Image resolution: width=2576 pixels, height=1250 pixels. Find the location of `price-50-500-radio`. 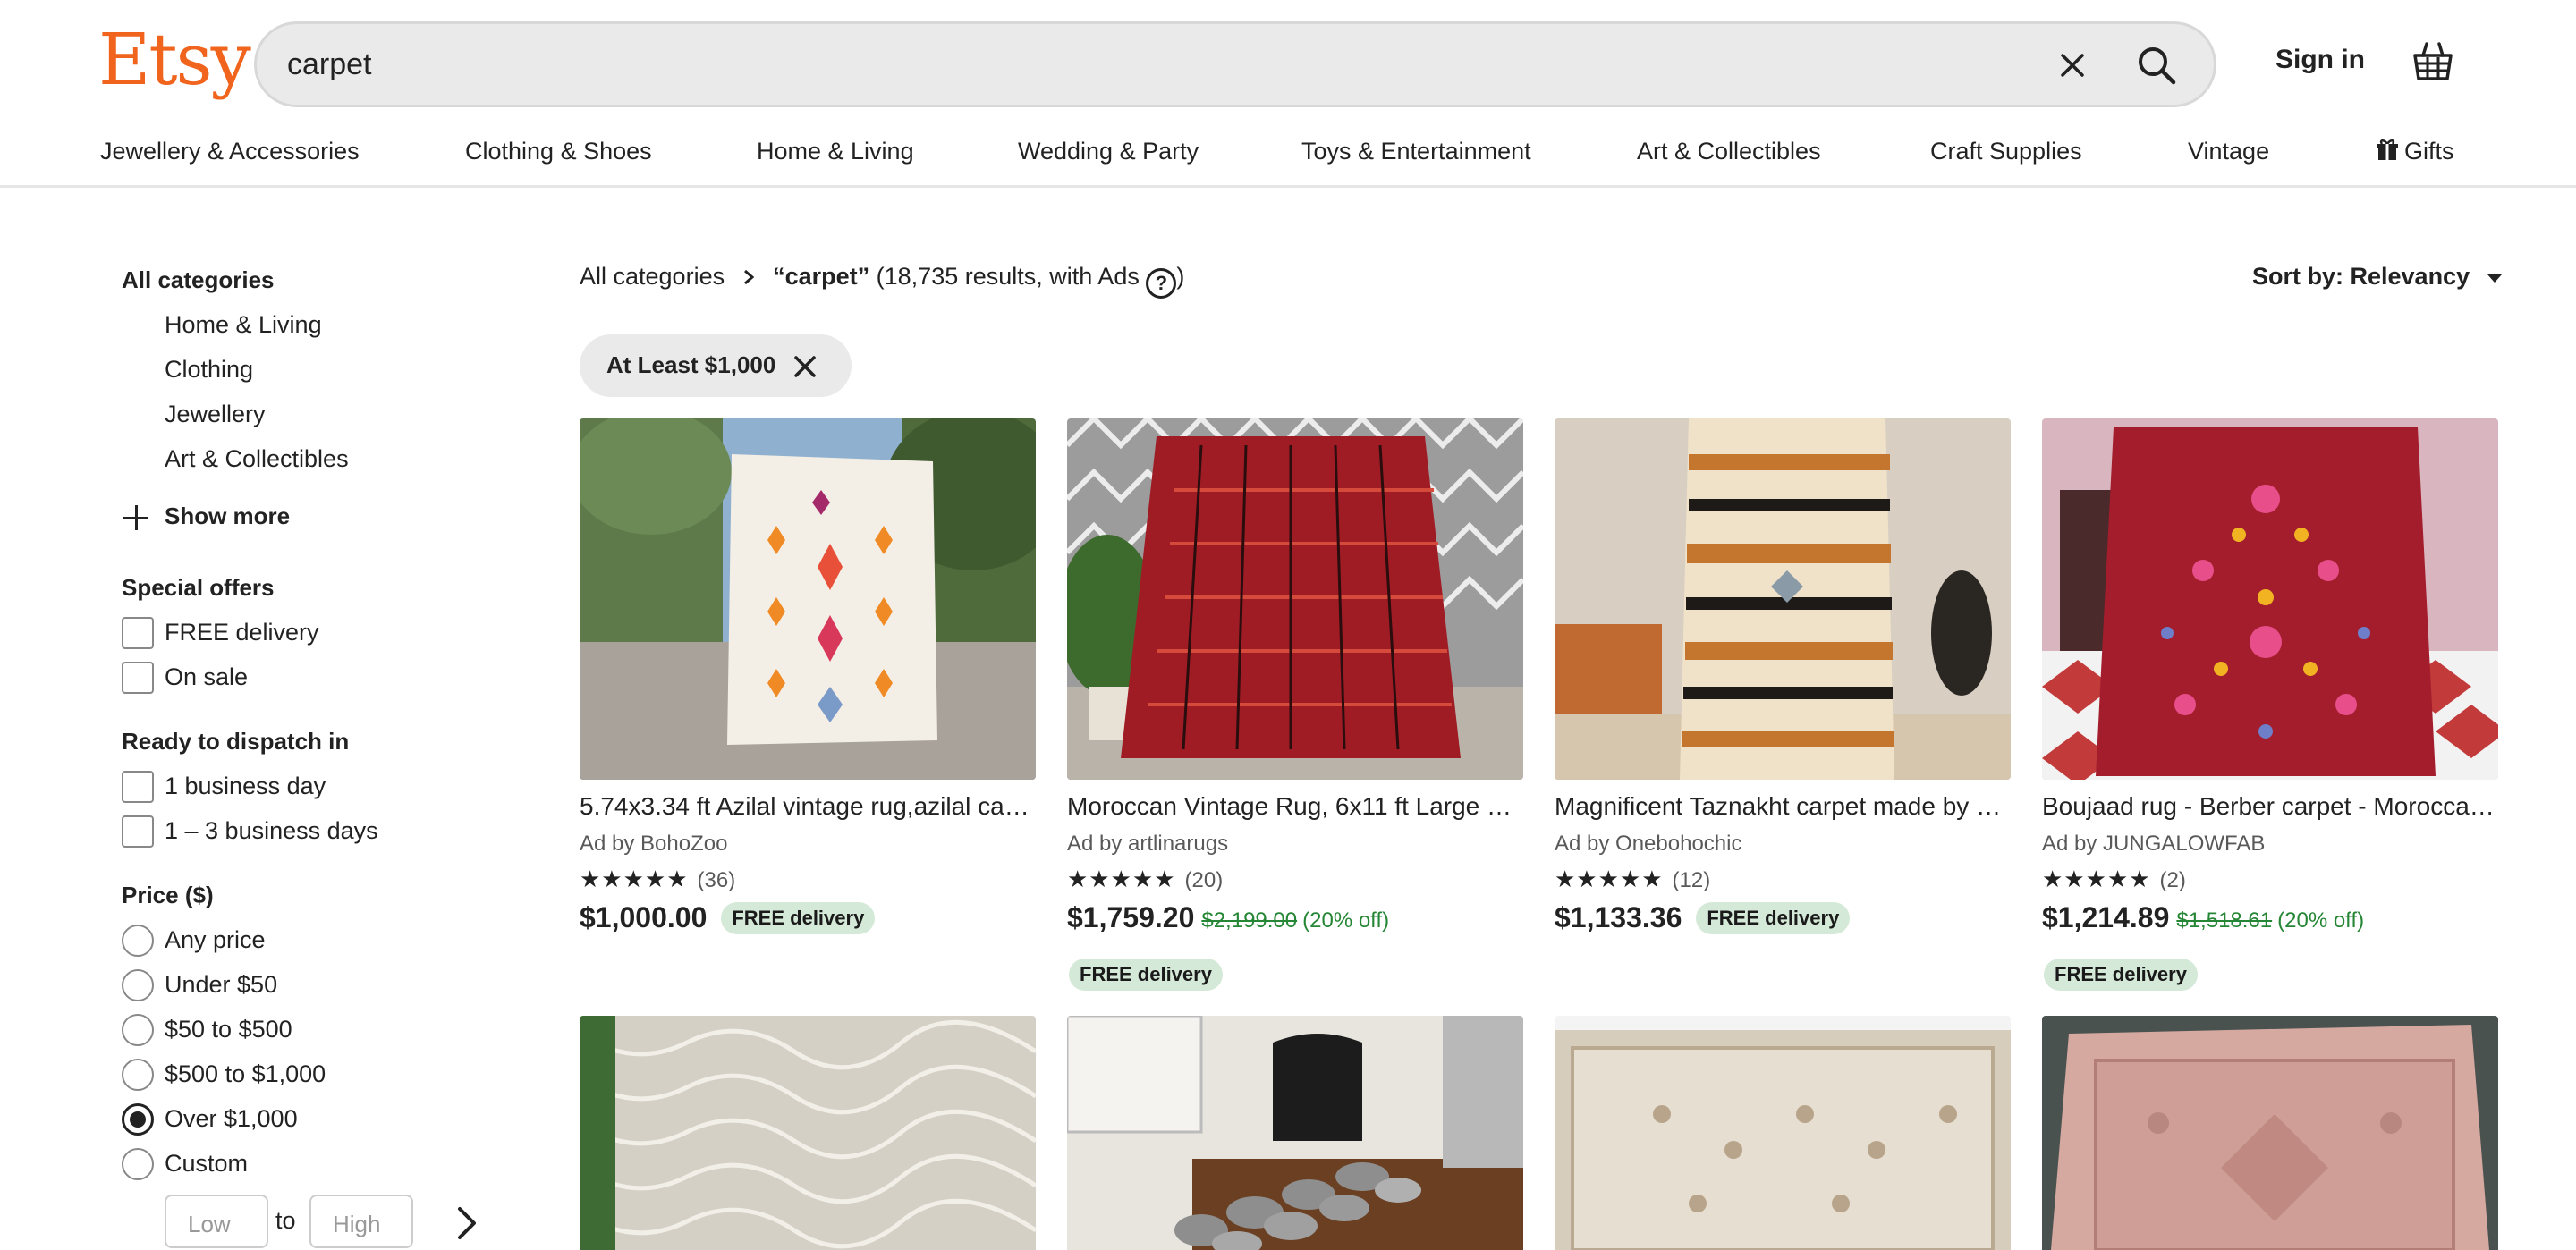

price-50-500-radio is located at coordinates (138, 1030).